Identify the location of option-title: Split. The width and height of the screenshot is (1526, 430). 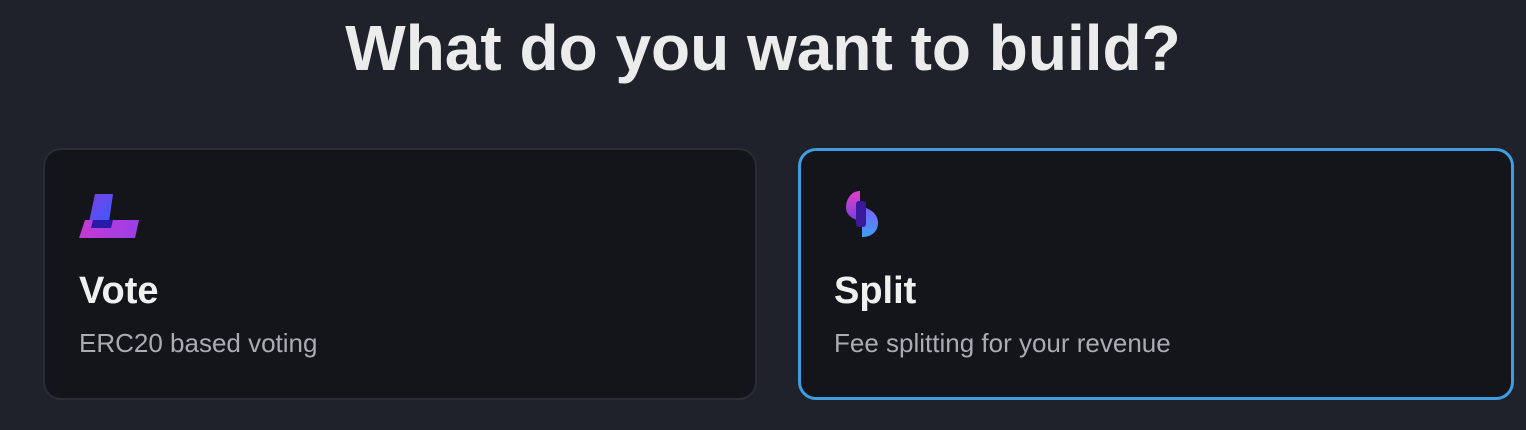
(875, 291).